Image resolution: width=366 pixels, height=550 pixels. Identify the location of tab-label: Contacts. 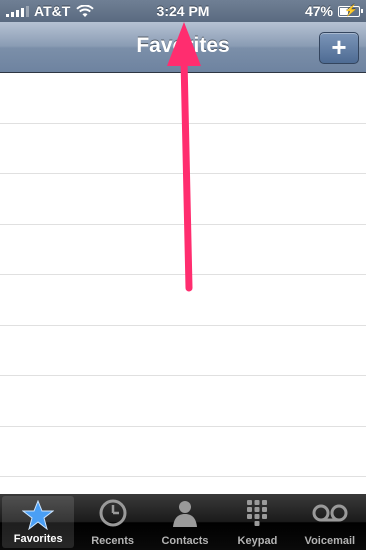
(185, 541).